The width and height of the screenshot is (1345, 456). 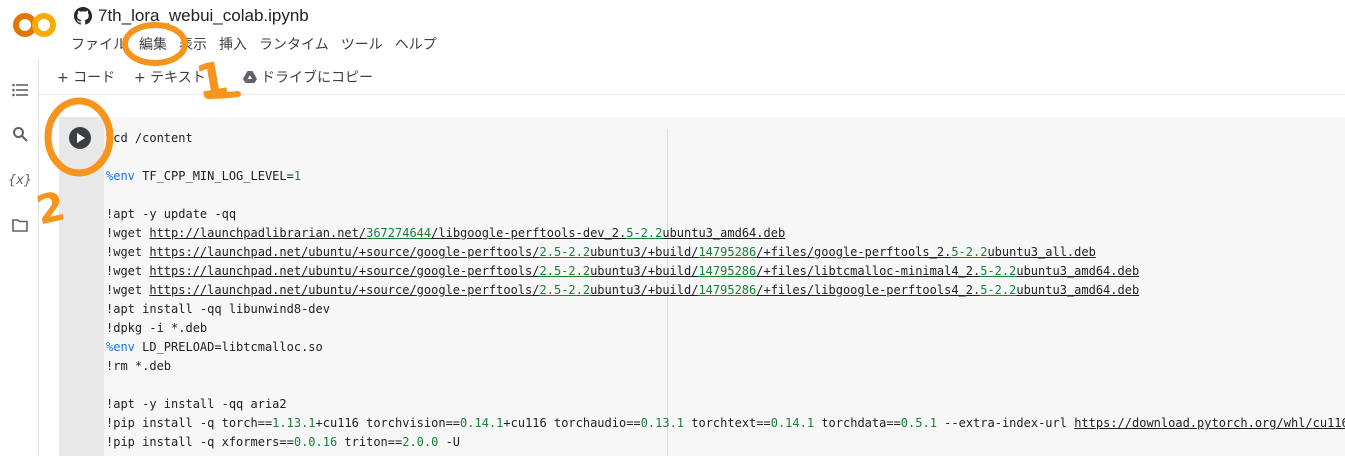 What do you see at coordinates (102, 45) in the screenshot?
I see `menu-file: ファイル` at bounding box center [102, 45].